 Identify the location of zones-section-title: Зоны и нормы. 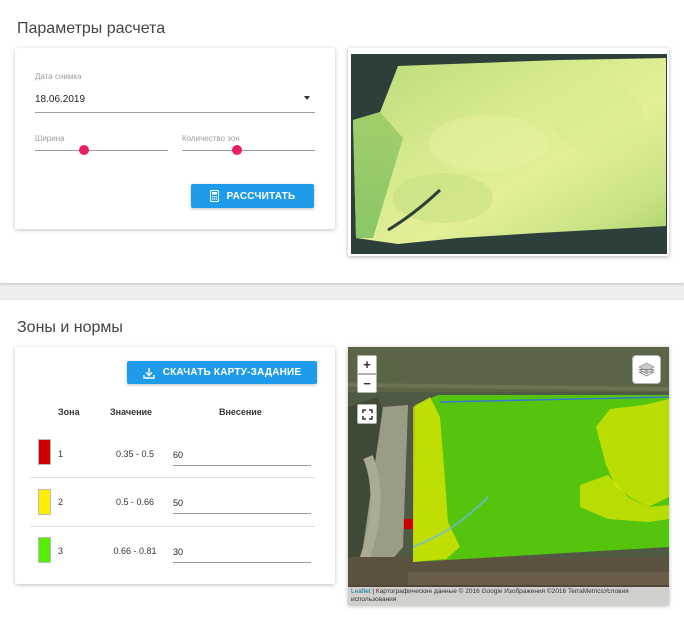
(70, 327).